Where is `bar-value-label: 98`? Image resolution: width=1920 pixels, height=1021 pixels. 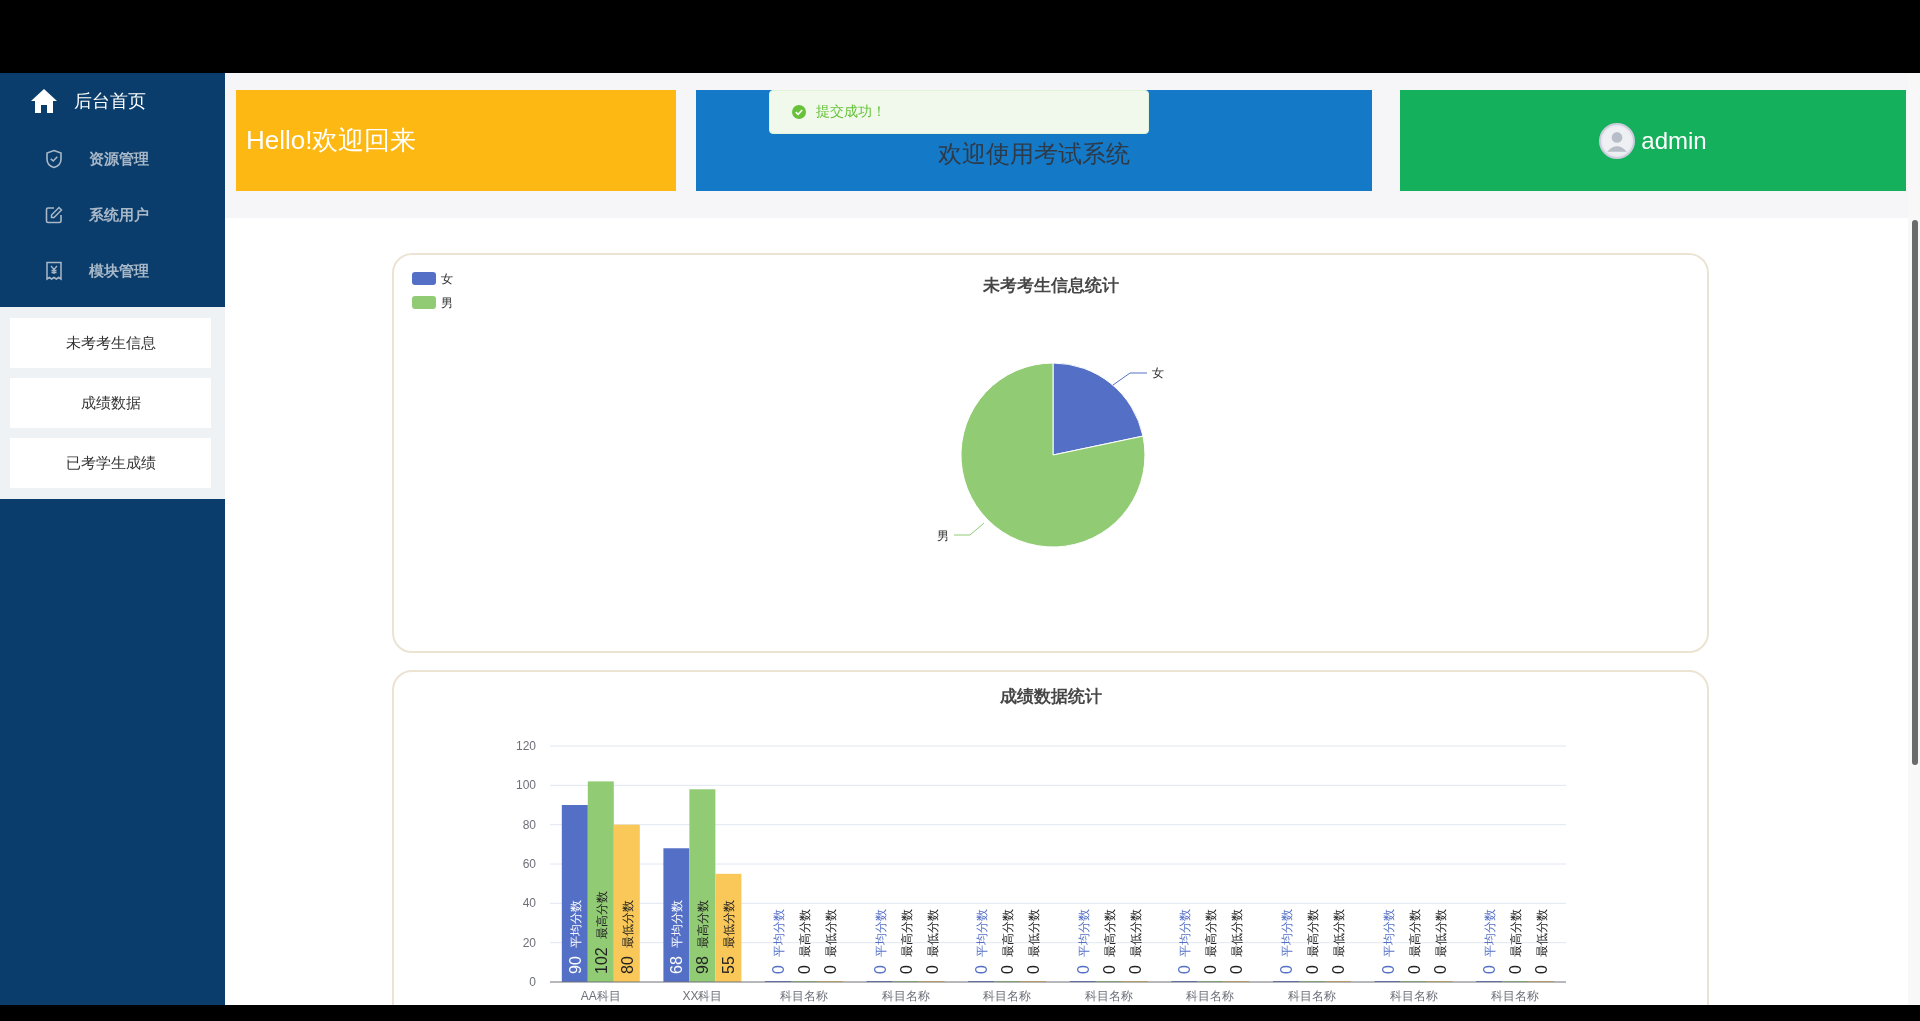
bar-value-label: 98 is located at coordinates (703, 965).